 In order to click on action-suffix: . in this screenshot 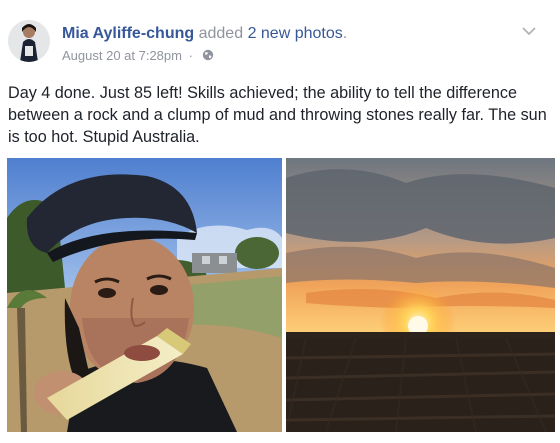, I will do `click(345, 33)`.